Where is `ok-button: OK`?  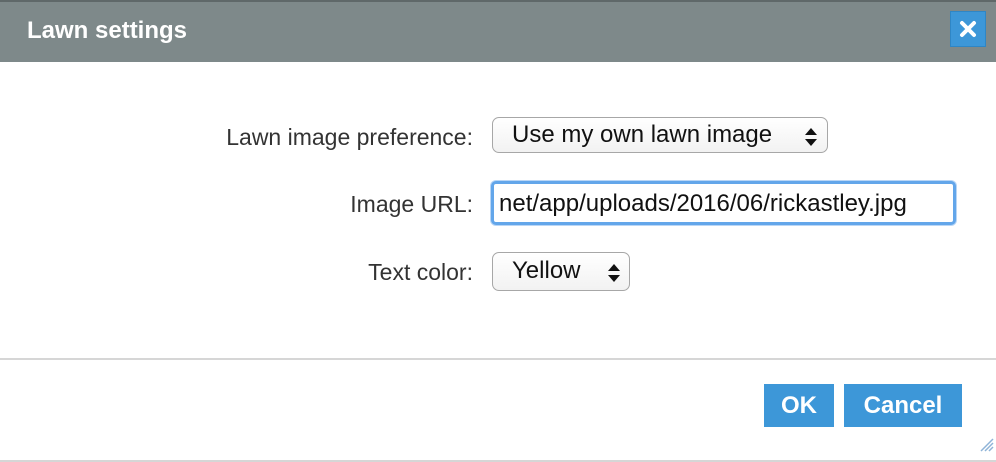
ok-button: OK is located at coordinates (799, 405).